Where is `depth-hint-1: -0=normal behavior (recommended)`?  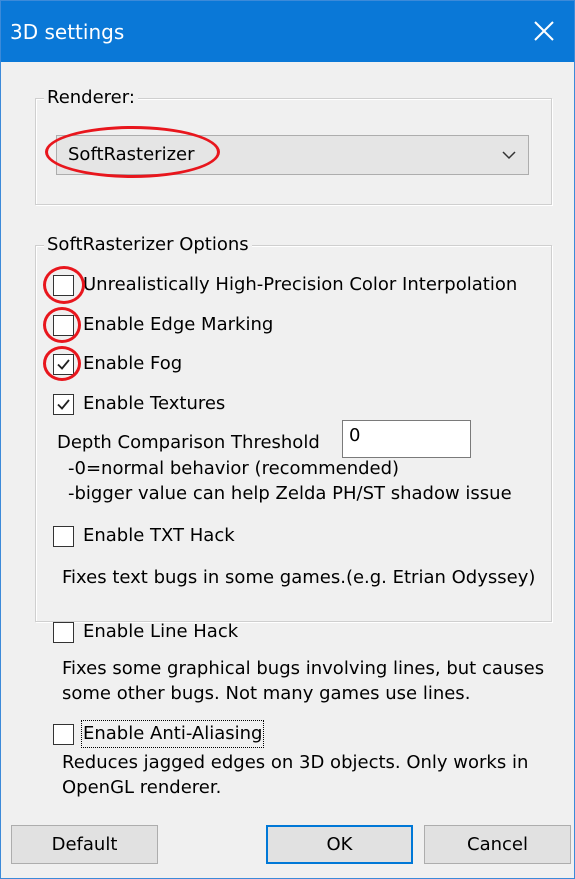 depth-hint-1: -0=normal behavior (recommended) is located at coordinates (234, 468).